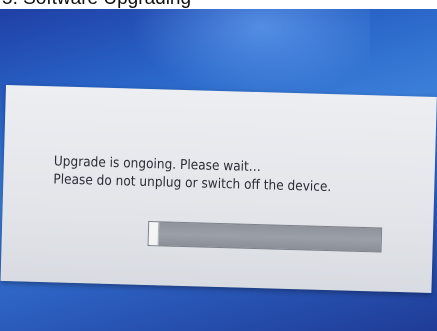 The image size is (437, 331). I want to click on page-heading: 5. Software Upgrading, so click(96, 4).